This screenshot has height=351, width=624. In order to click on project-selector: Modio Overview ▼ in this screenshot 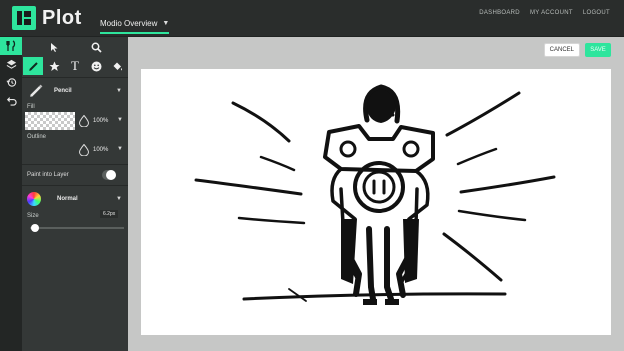, I will do `click(135, 26)`.